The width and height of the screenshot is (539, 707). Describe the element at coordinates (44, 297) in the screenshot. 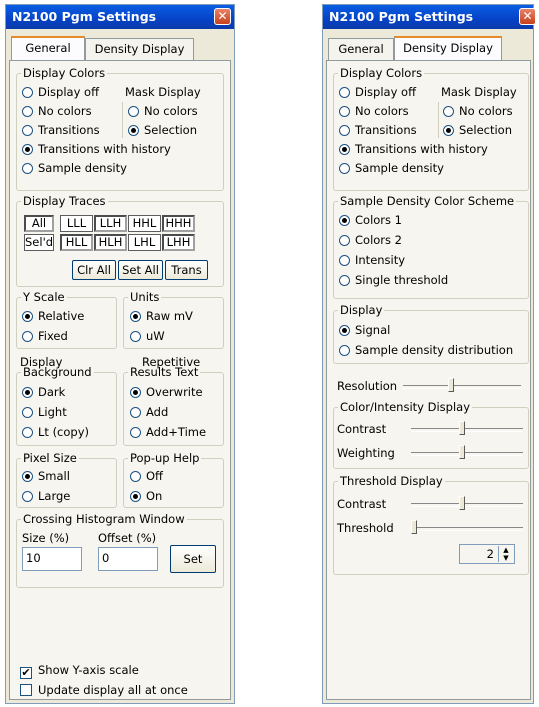

I see `y-scale-legend: Y Scale` at that location.